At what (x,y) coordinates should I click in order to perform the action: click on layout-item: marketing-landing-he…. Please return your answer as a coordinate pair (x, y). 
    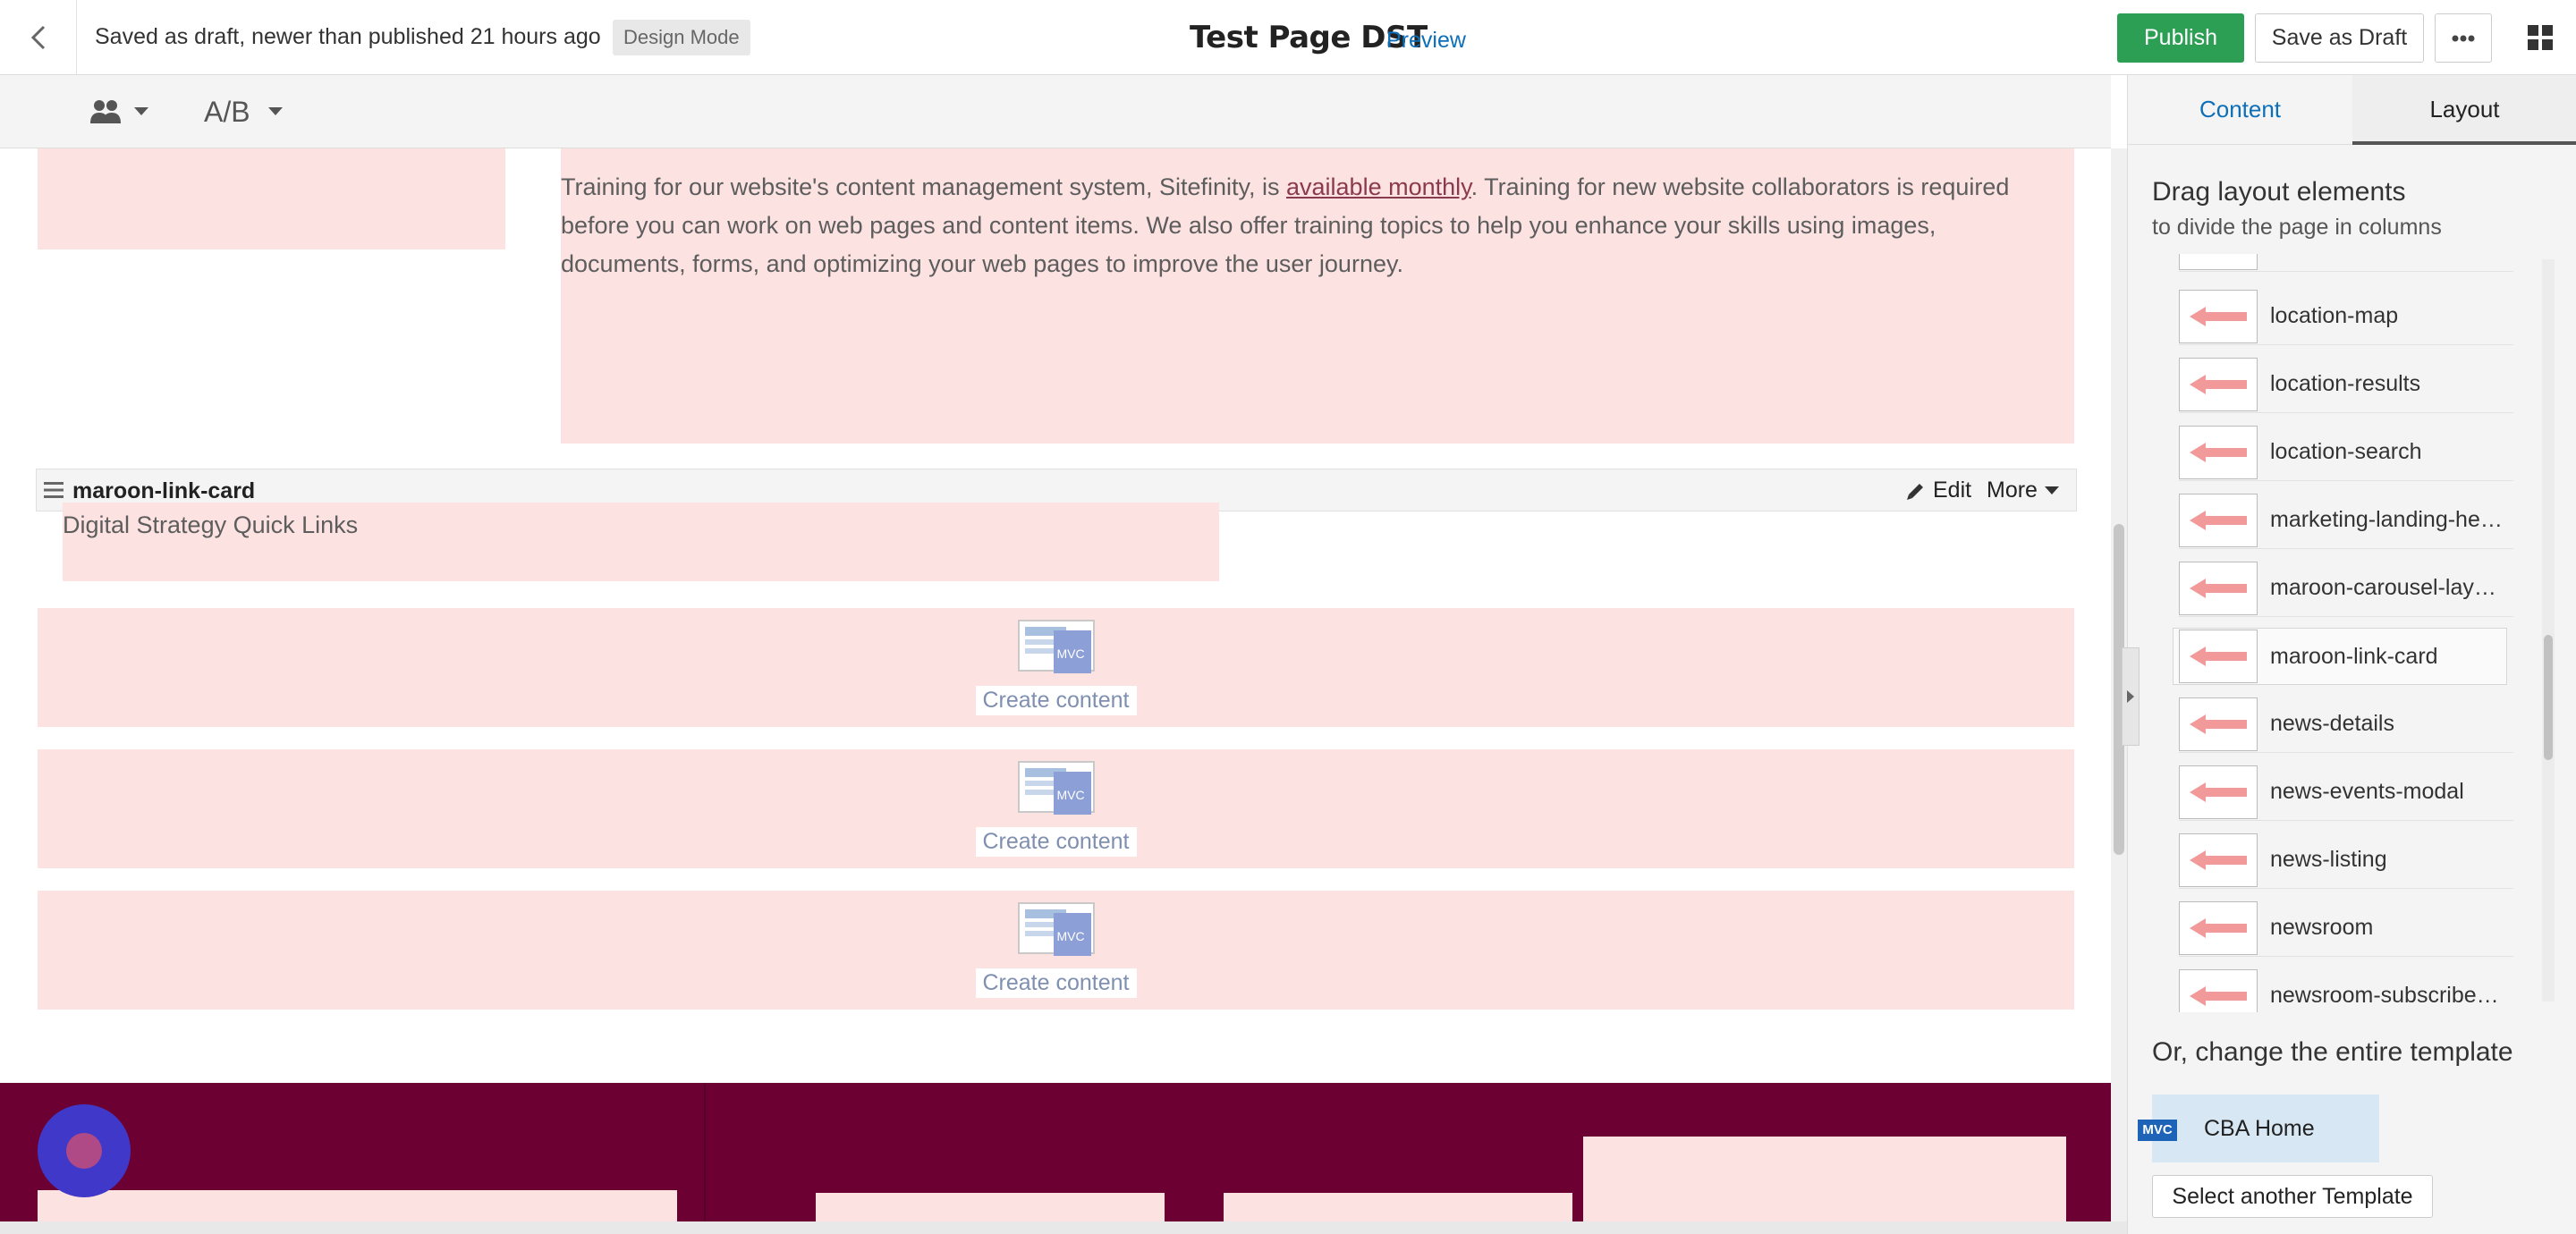
    Looking at the image, I should click on (2346, 520).